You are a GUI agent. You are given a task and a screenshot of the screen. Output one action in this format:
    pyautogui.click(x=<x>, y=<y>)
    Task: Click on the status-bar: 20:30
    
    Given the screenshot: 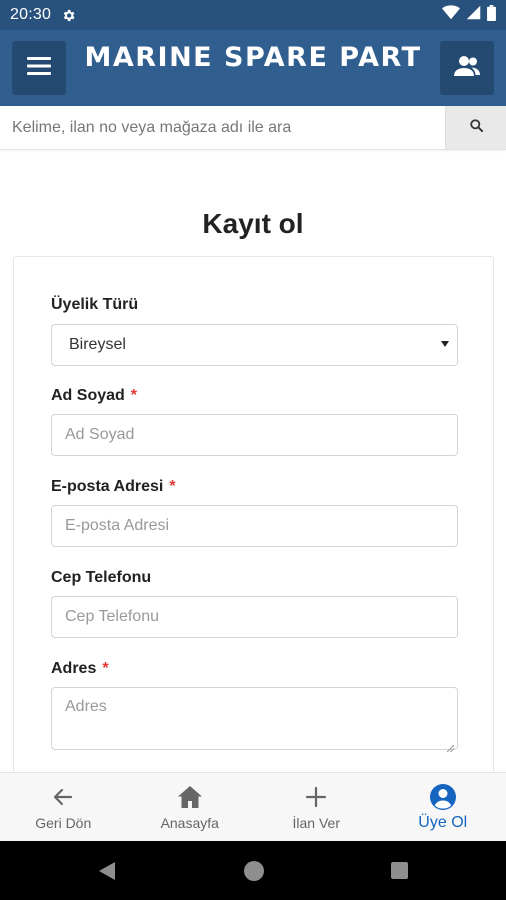 What is the action you would take?
    pyautogui.click(x=253, y=15)
    